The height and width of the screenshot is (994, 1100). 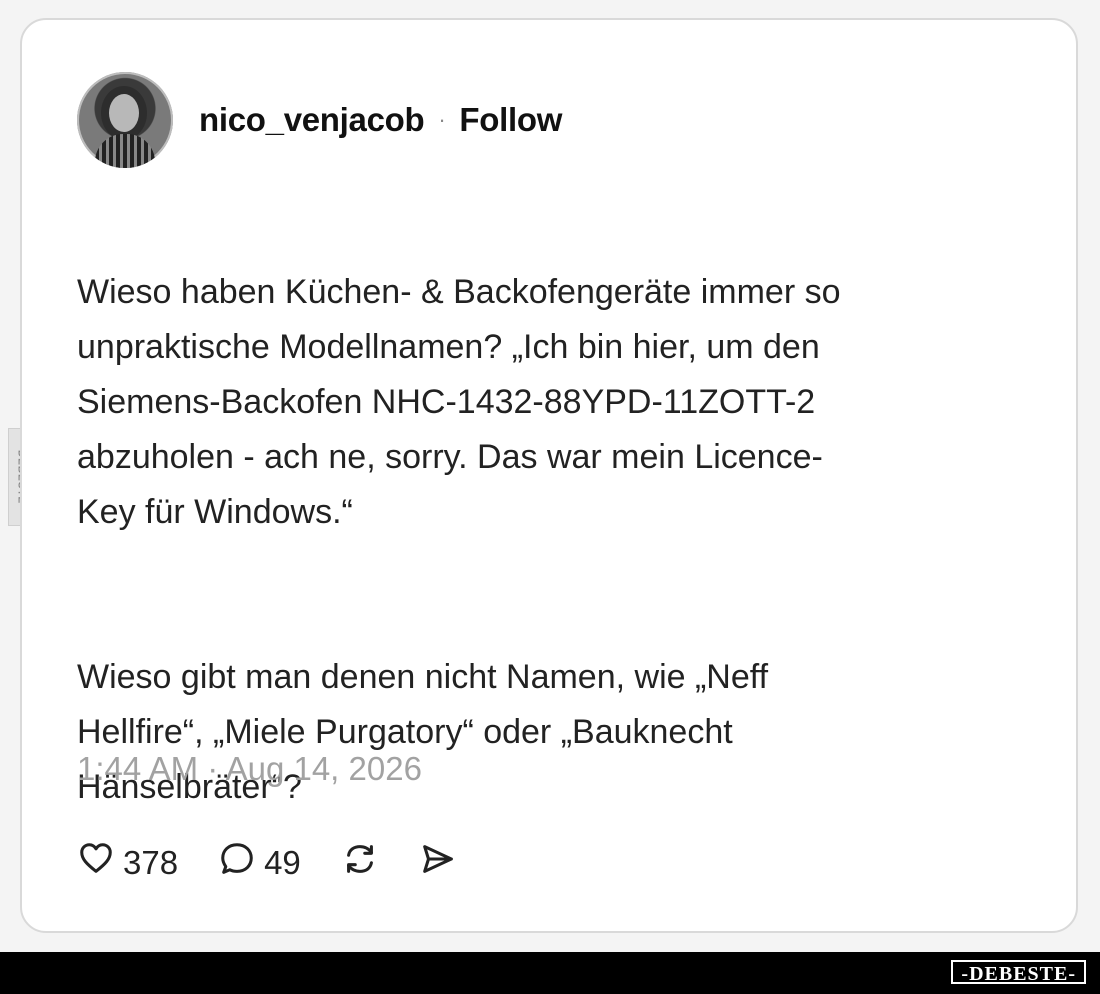 I want to click on like-button: 378, so click(x=127, y=863).